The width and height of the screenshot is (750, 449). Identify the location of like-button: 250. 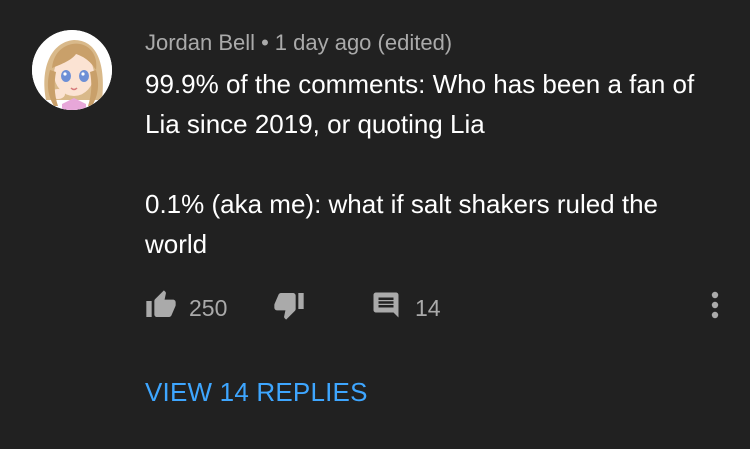
(186, 308).